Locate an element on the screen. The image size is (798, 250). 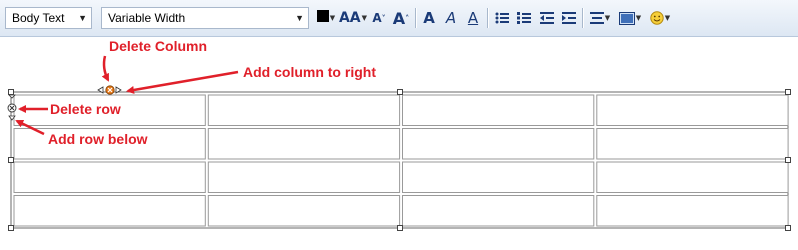
resize-handle-top is located at coordinates (400, 92).